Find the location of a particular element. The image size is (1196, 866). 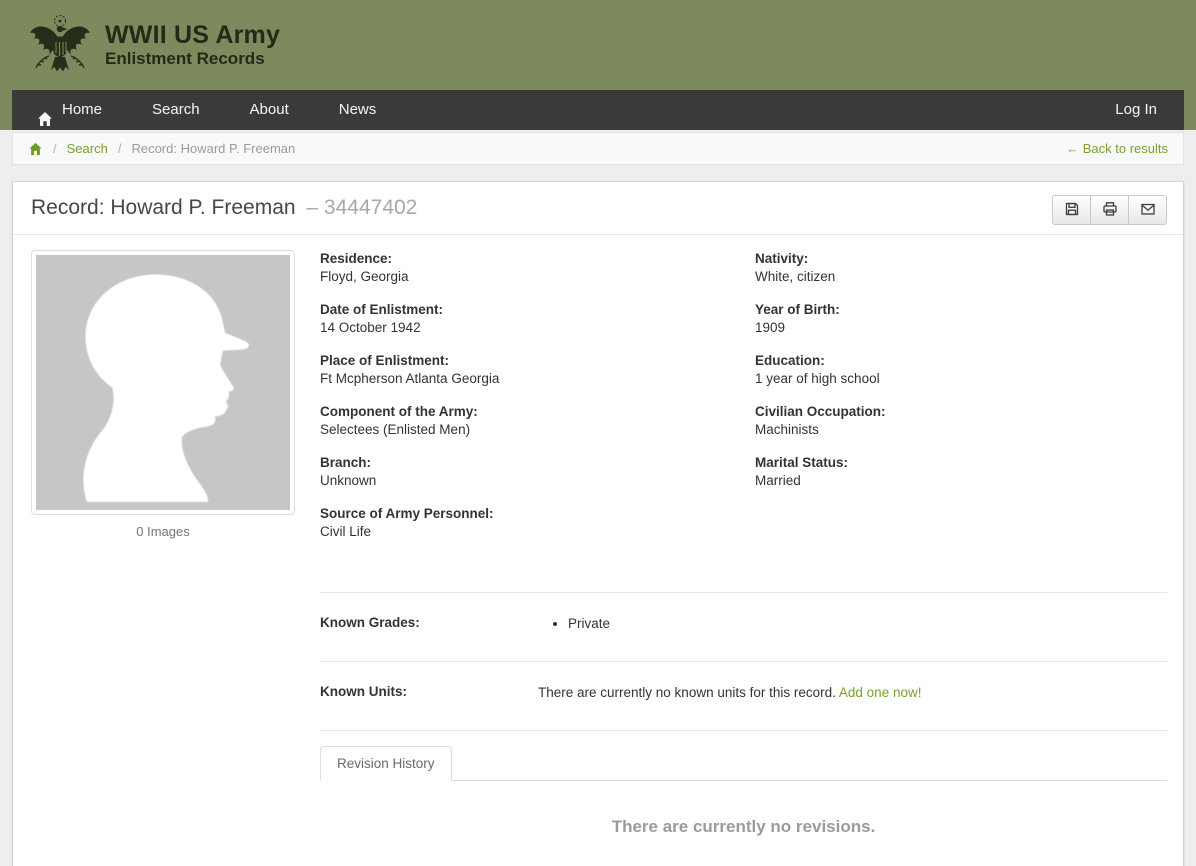

breadcrumb-search-link: Search is located at coordinates (87, 148).